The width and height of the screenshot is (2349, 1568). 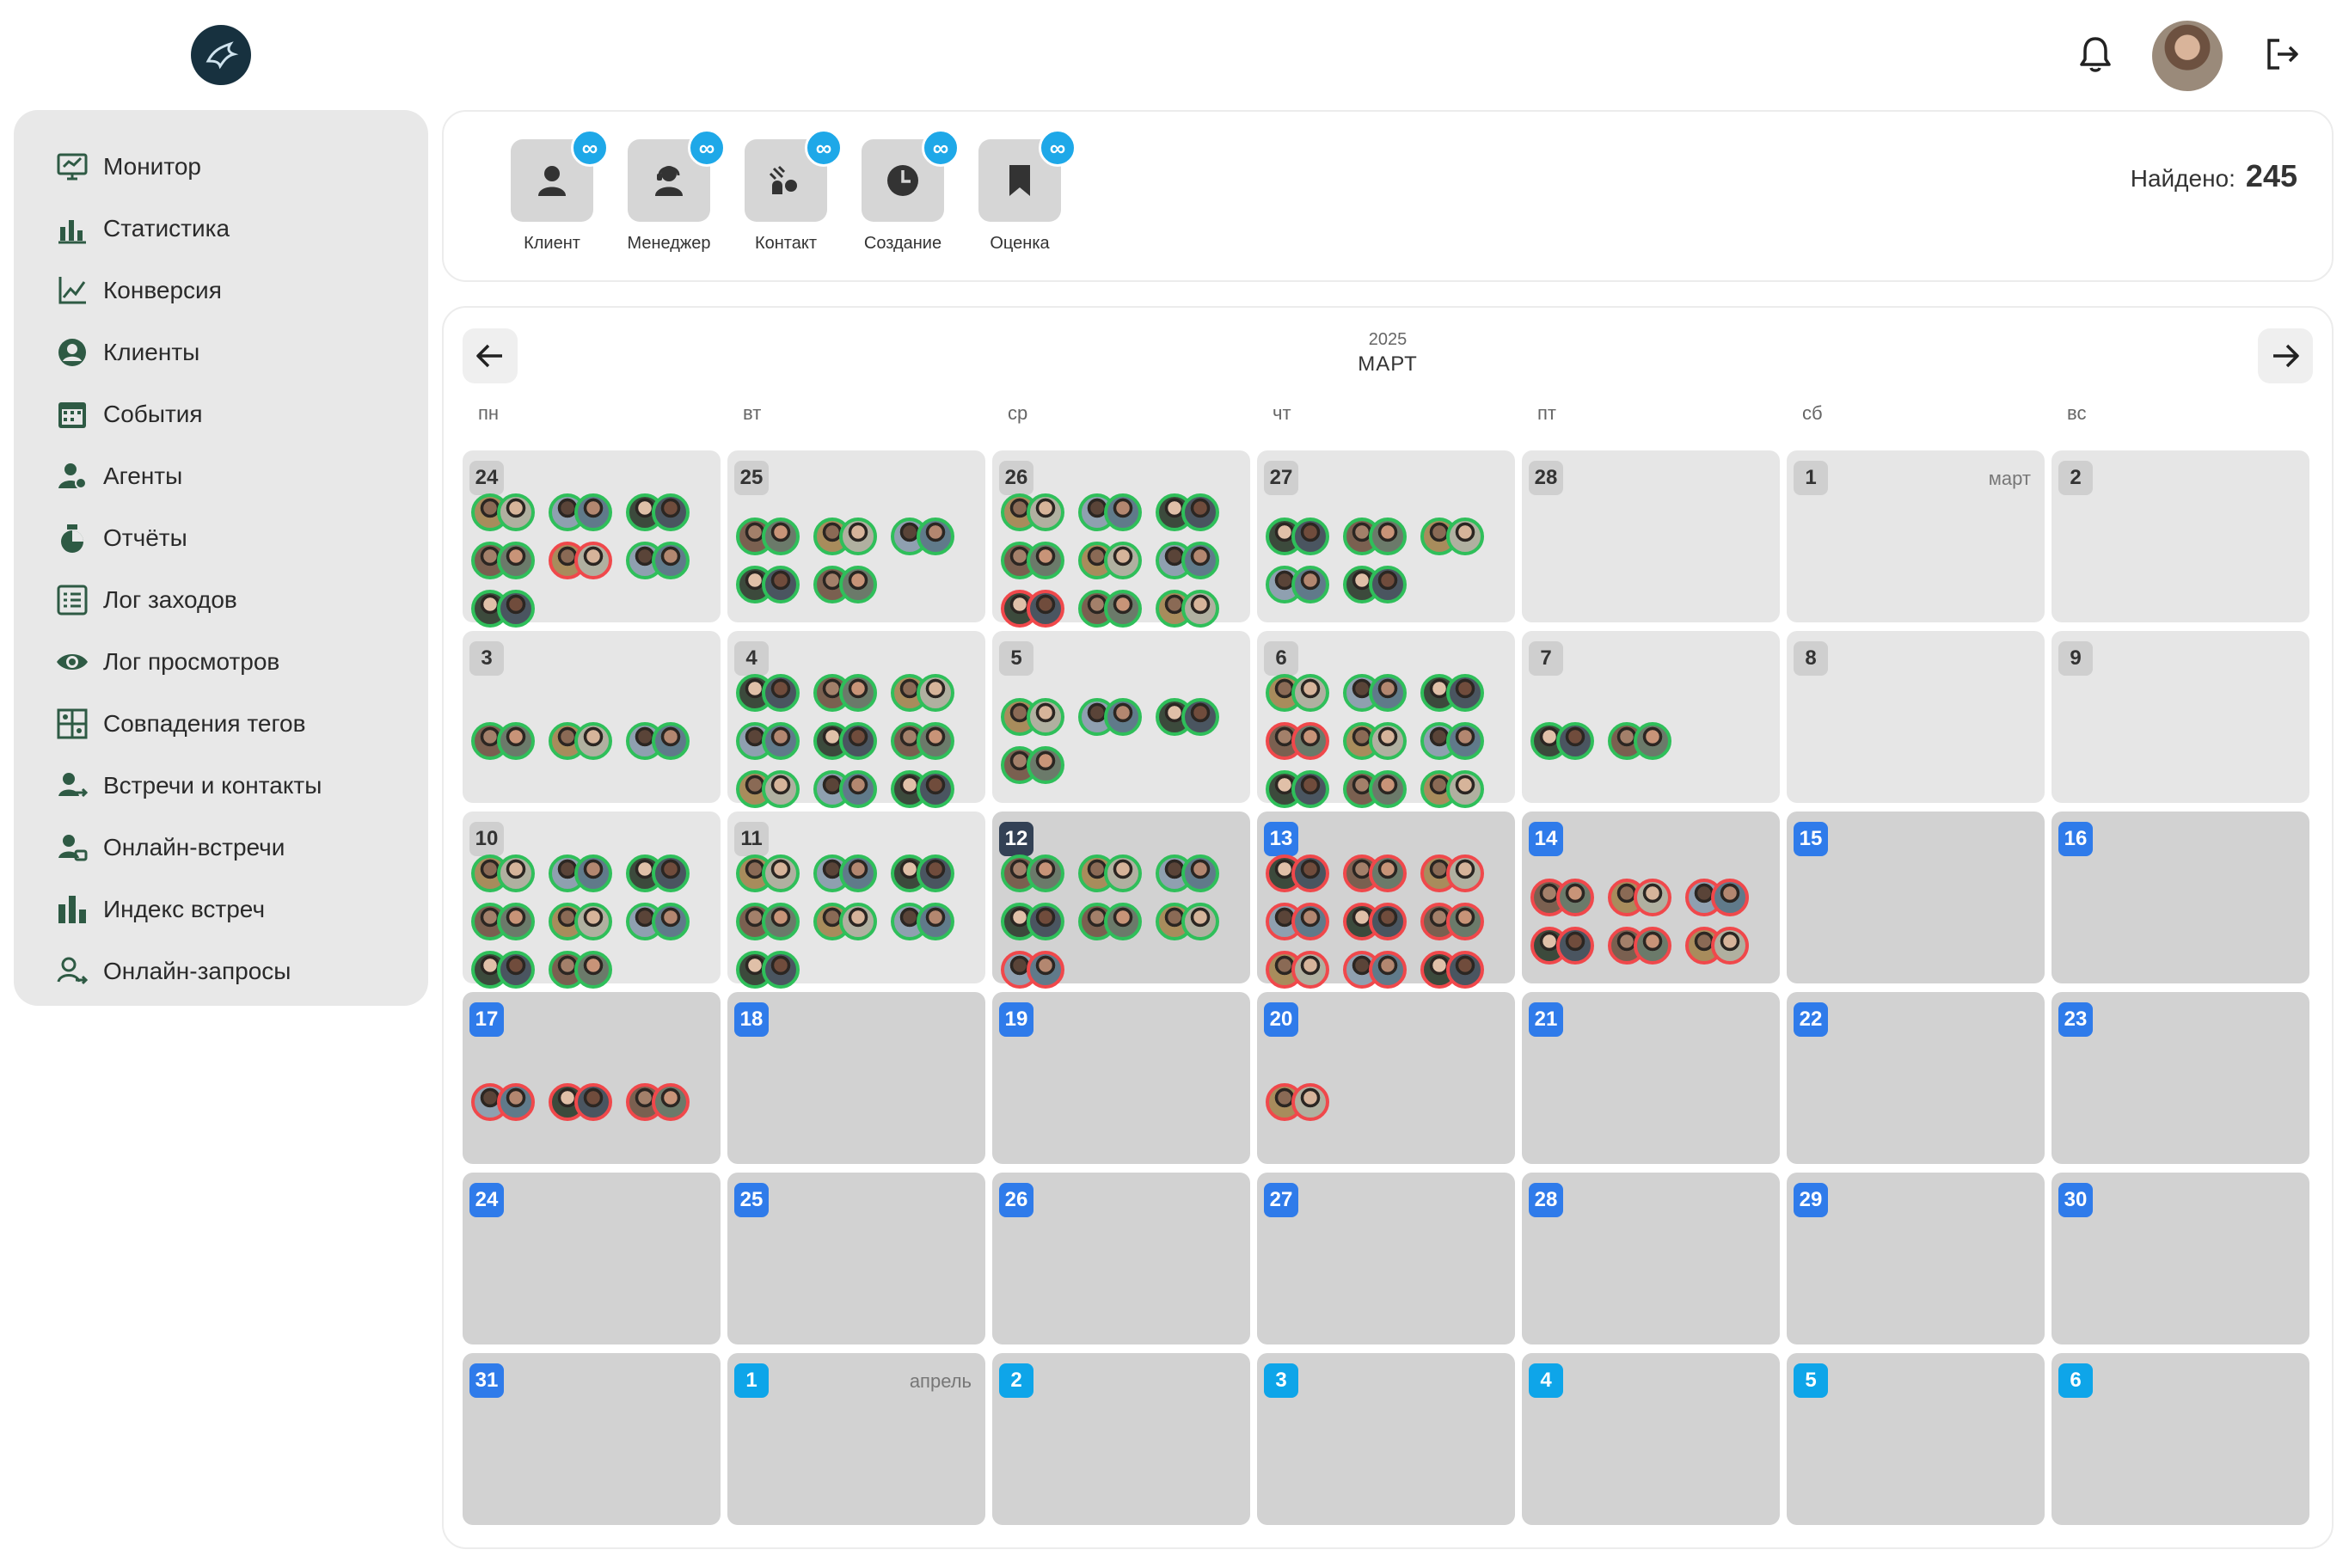 I want to click on calendar-day-cell: 7, so click(x=1651, y=717).